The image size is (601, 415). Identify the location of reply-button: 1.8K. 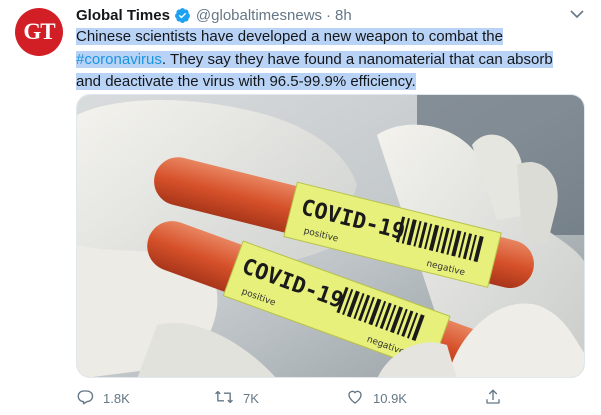
(103, 398).